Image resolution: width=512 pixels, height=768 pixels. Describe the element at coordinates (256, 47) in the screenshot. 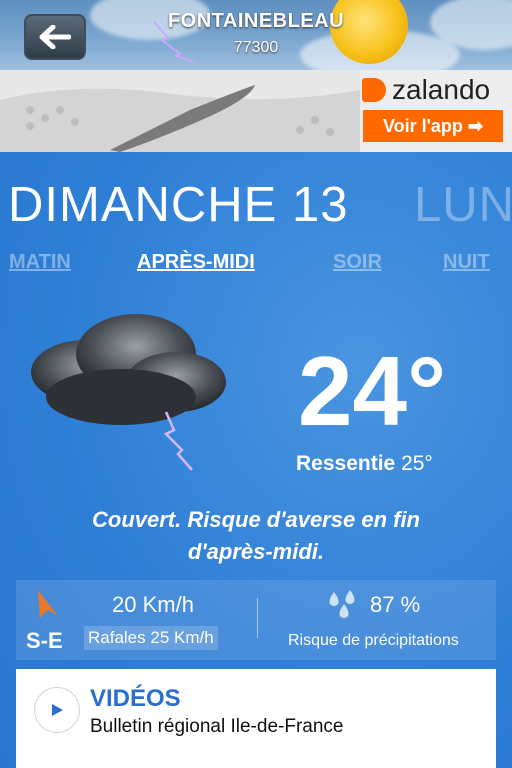

I see `zip-code: 77300` at that location.